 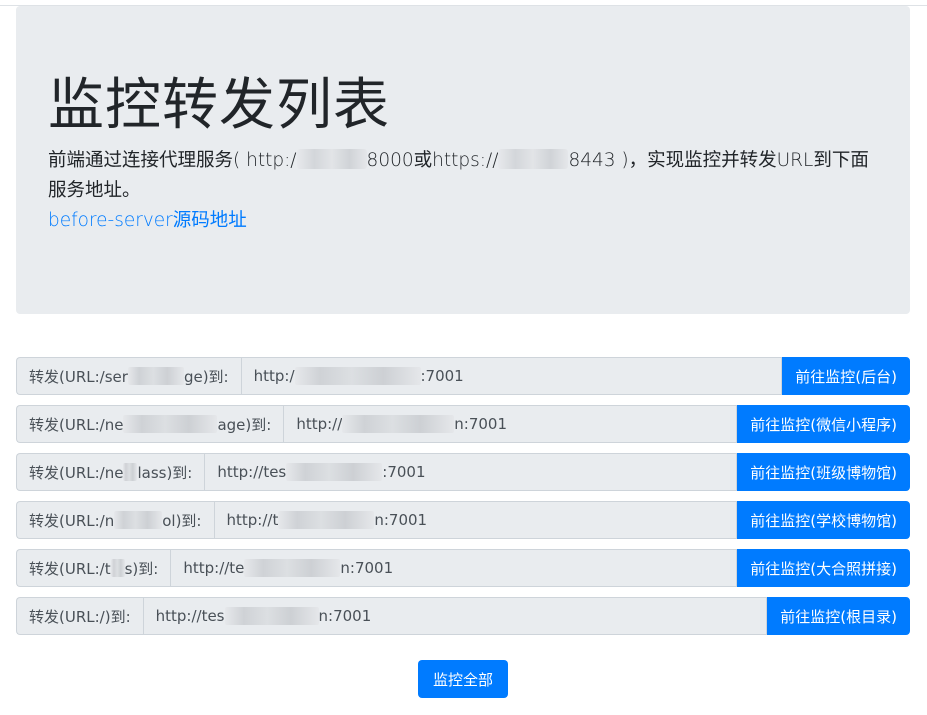 I want to click on lead-part-2: 8000或https://, so click(x=432, y=160).